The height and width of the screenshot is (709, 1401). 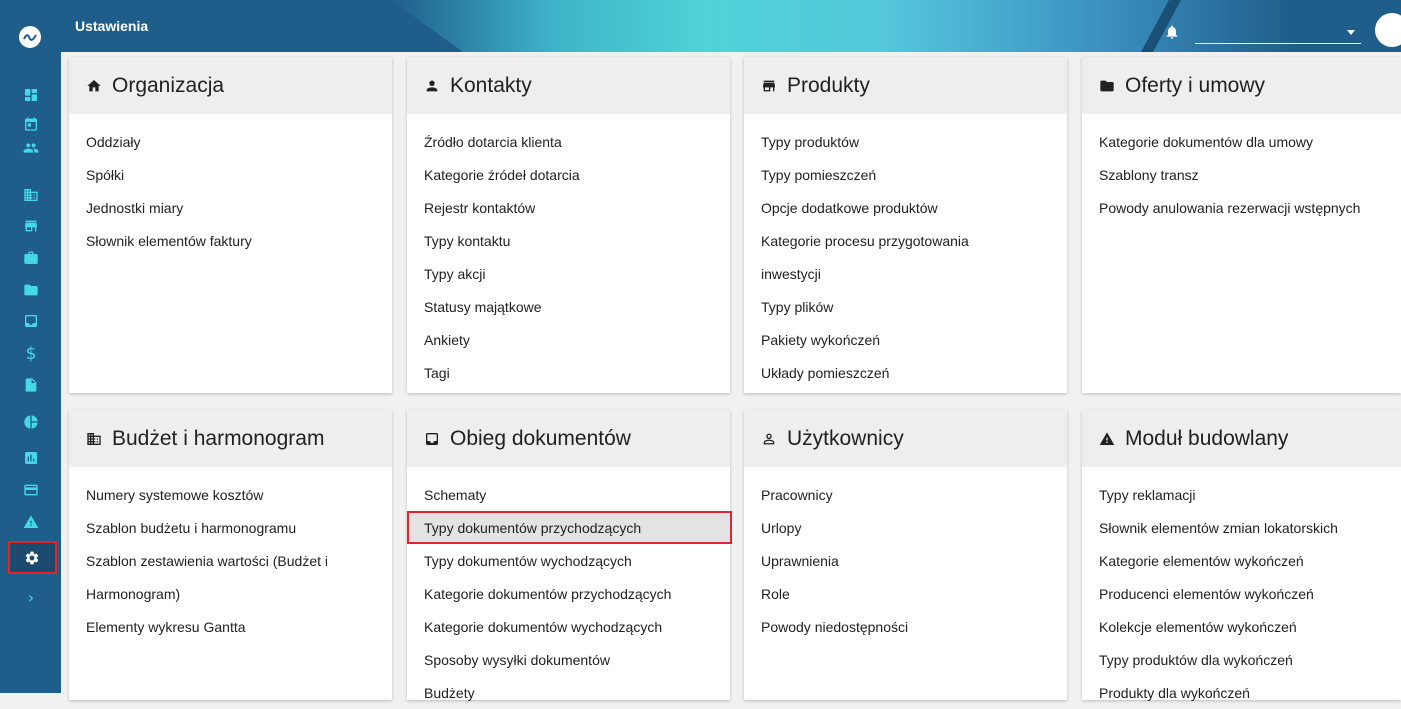 I want to click on avatar, so click(x=1388, y=30).